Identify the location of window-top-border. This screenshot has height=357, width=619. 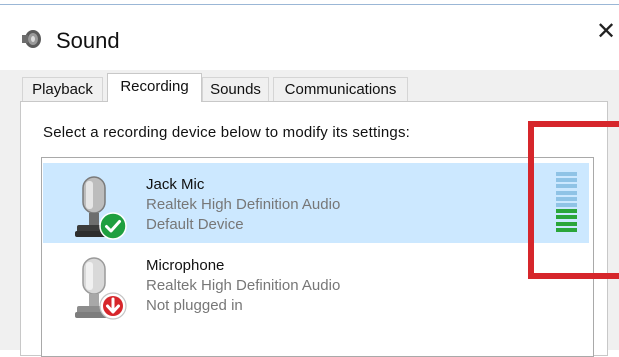
(309, 4).